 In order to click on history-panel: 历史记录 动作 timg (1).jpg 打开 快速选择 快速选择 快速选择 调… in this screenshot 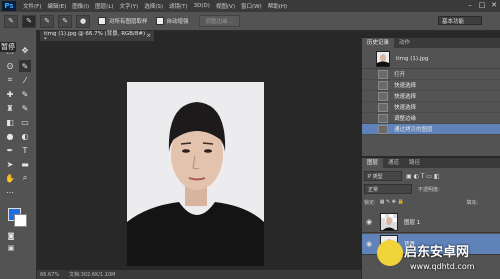, I will do `click(431, 97)`.